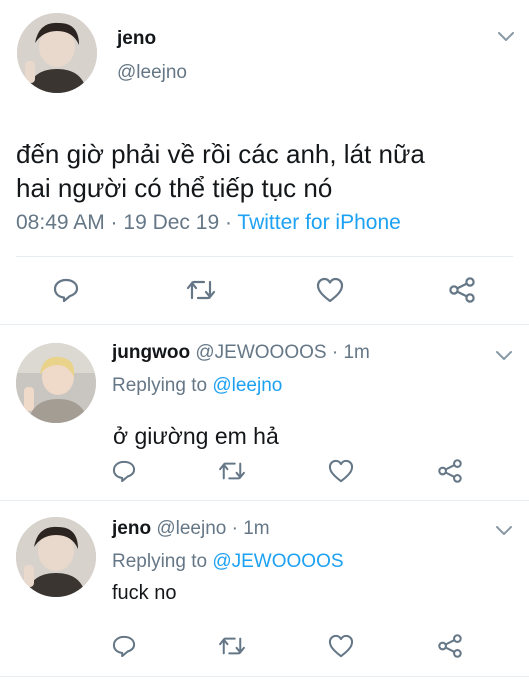 The image size is (529, 680). Describe the element at coordinates (277, 561) in the screenshot. I see `replying-to-link: @JEWOOOOS` at that location.